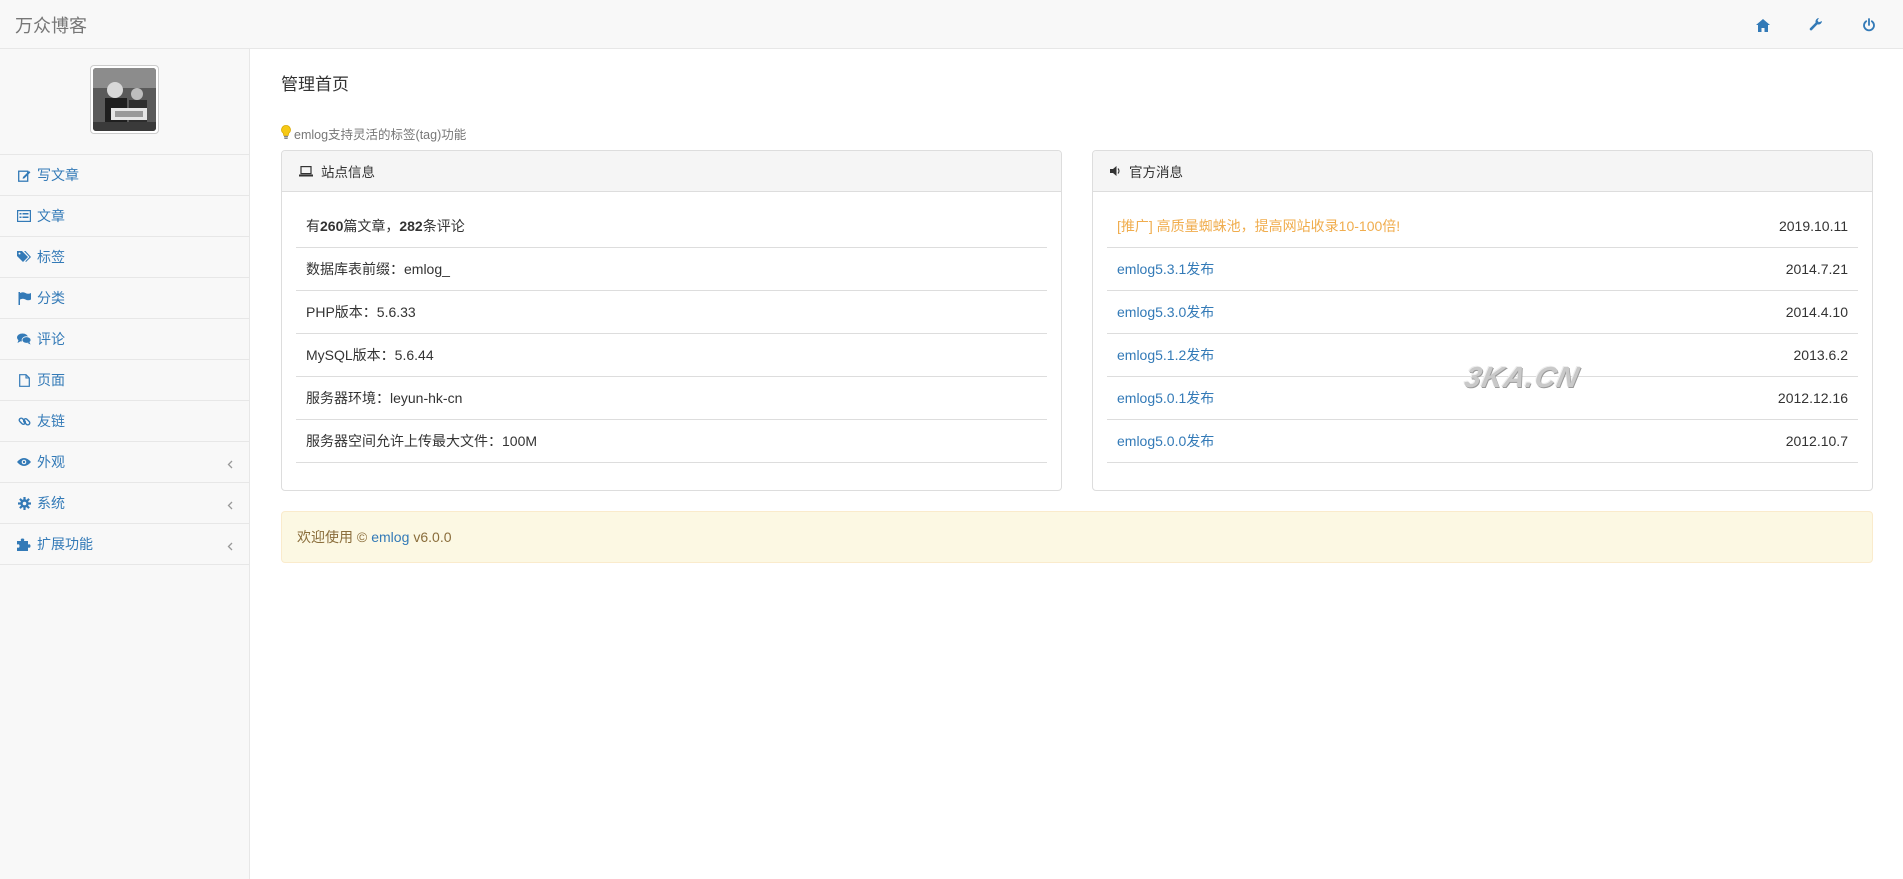  I want to click on sidebar-item-label: 外观, so click(51, 462).